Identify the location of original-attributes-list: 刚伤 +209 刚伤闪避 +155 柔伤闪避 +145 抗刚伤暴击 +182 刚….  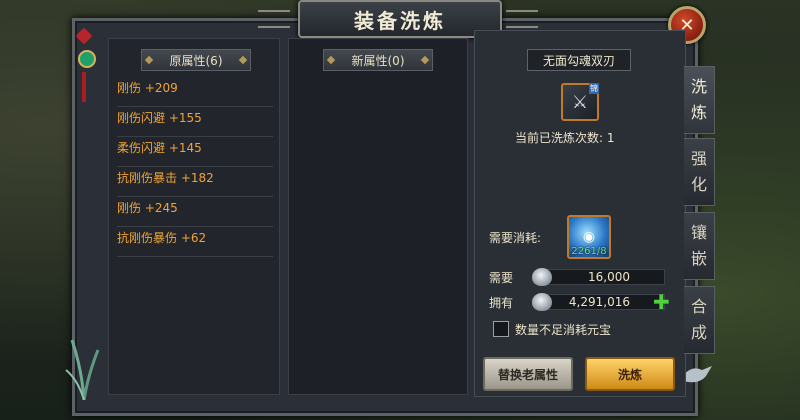
(195, 167).